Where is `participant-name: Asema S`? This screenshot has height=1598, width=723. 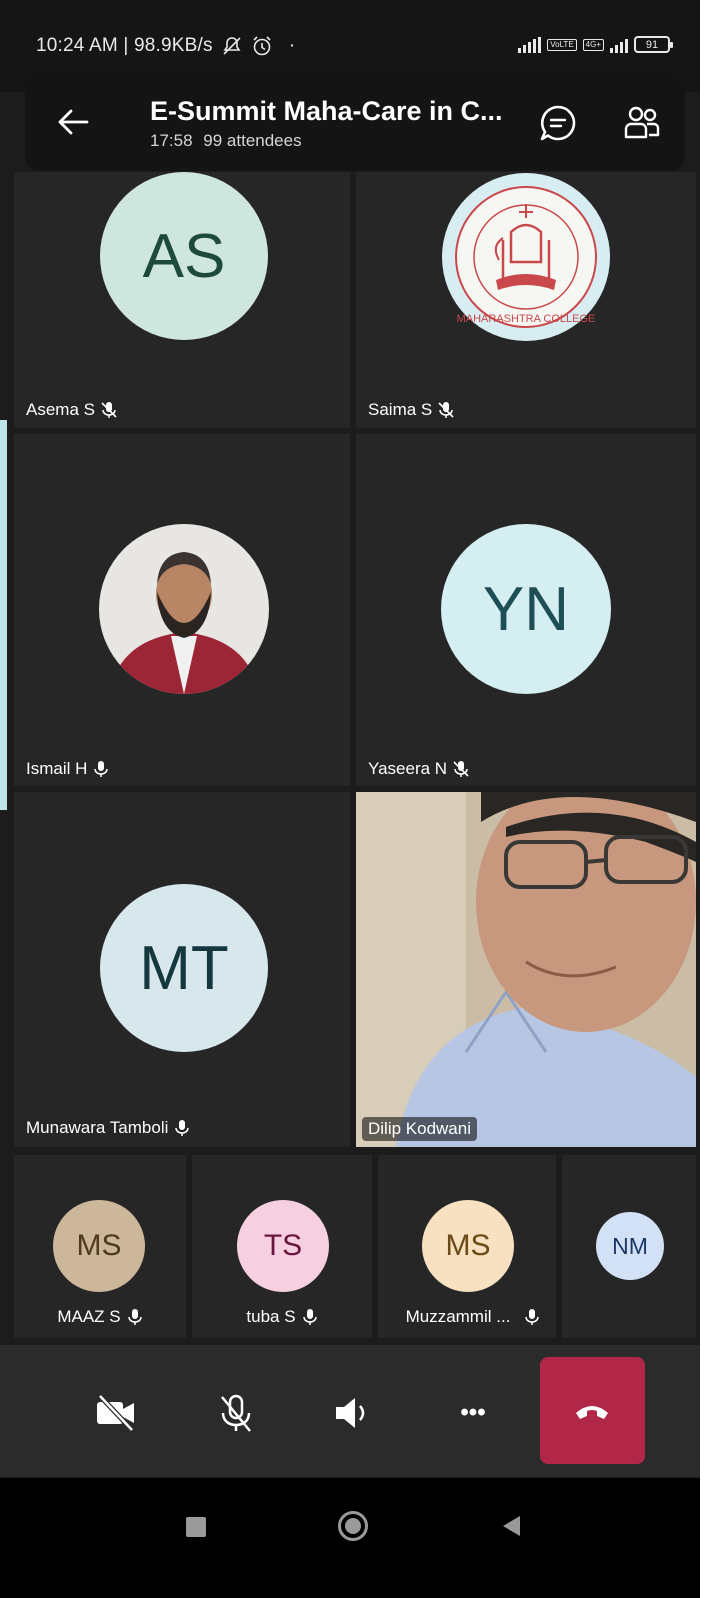
participant-name: Asema S is located at coordinates (60, 409).